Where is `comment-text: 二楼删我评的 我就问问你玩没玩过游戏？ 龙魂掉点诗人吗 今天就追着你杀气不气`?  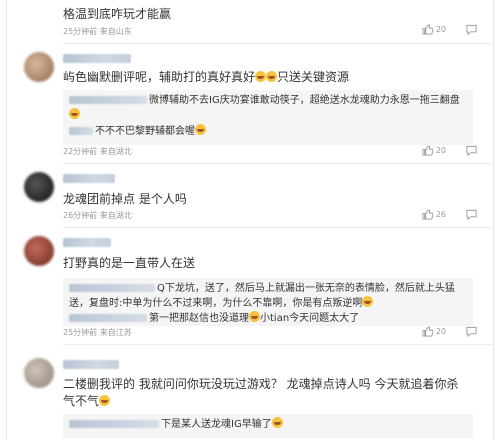 comment-text: 二楼删我评的 我就问问你玩没玩过游戏？ 龙魂掉点诗人吗 今天就追着你杀气不气 is located at coordinates (261, 392).